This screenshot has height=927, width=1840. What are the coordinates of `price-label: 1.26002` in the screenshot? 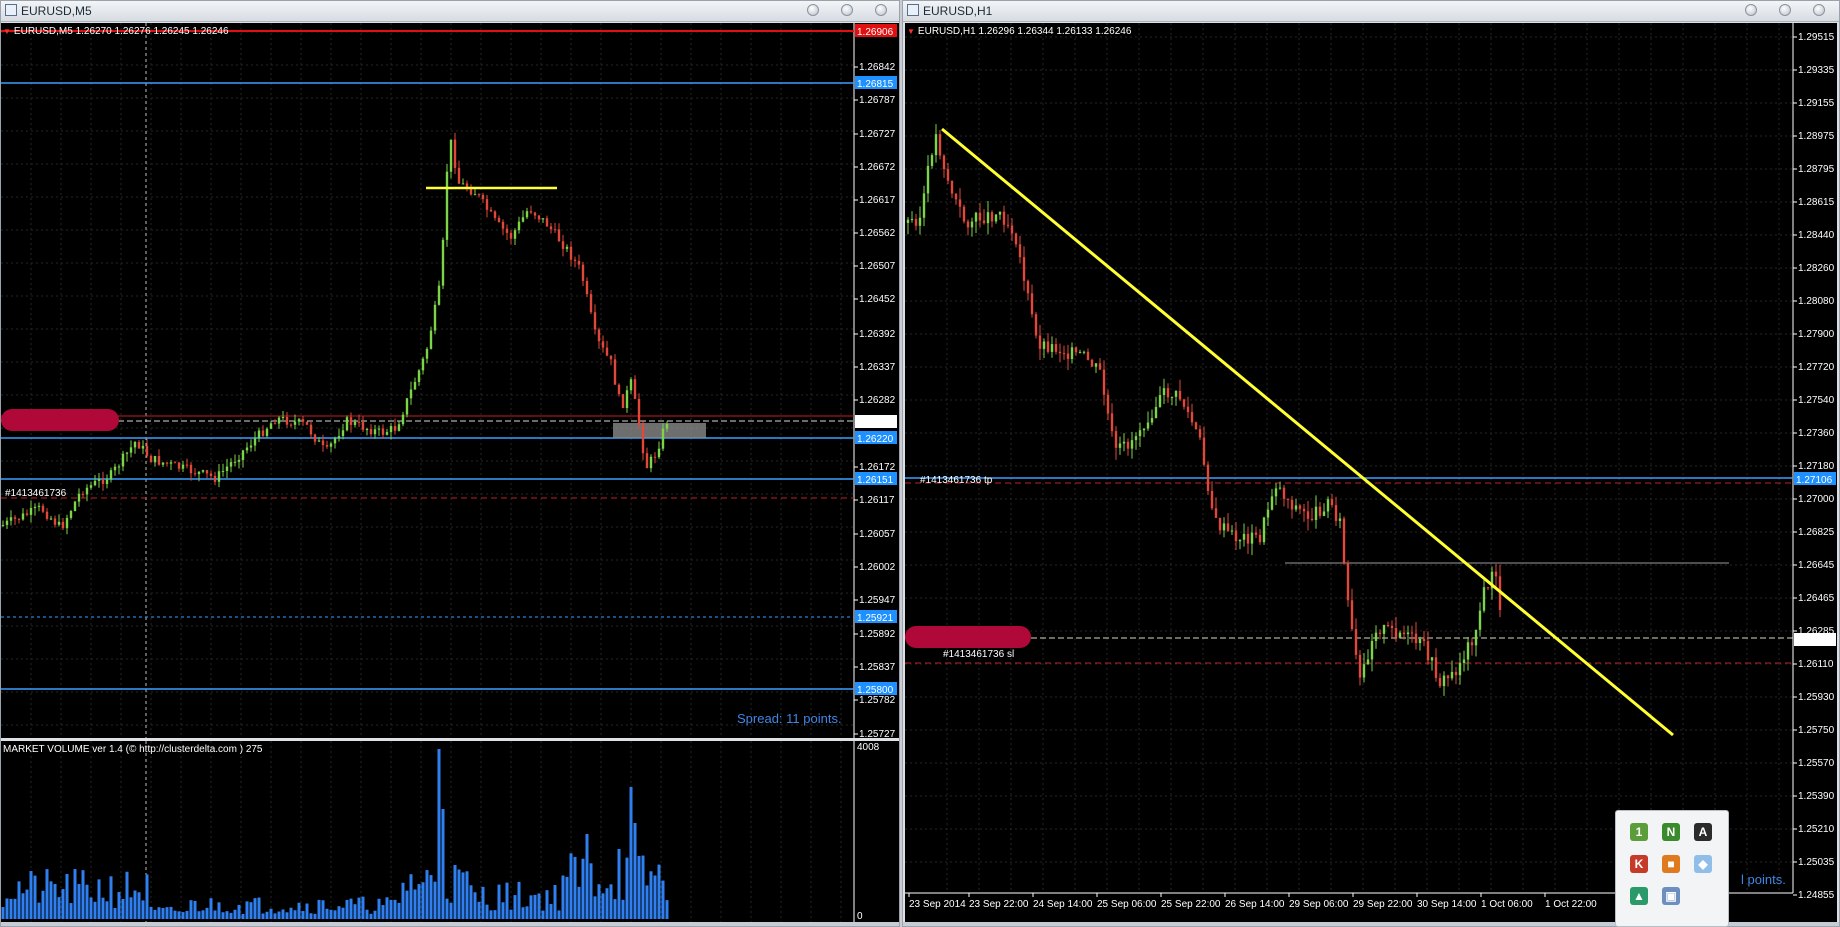 It's located at (877, 567).